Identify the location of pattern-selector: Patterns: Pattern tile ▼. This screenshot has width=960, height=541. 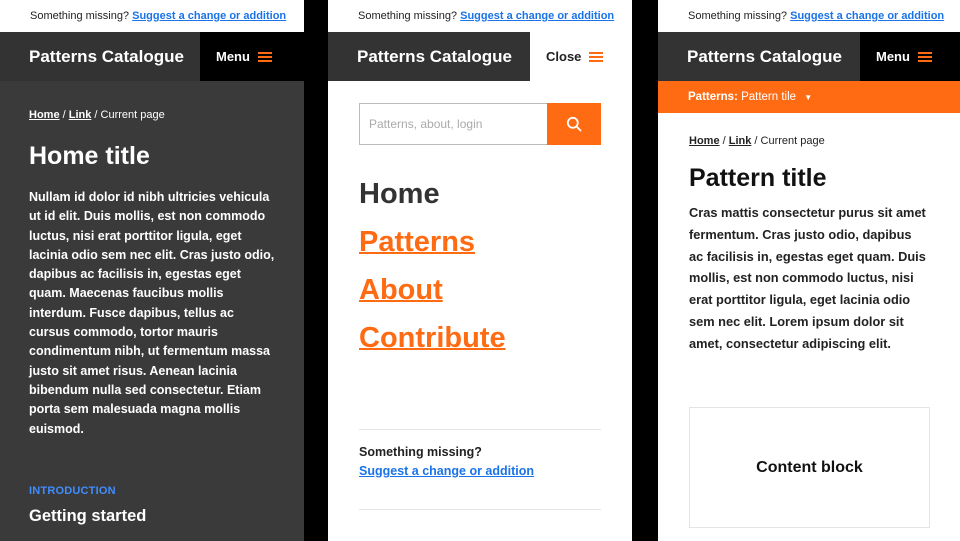
(809, 97).